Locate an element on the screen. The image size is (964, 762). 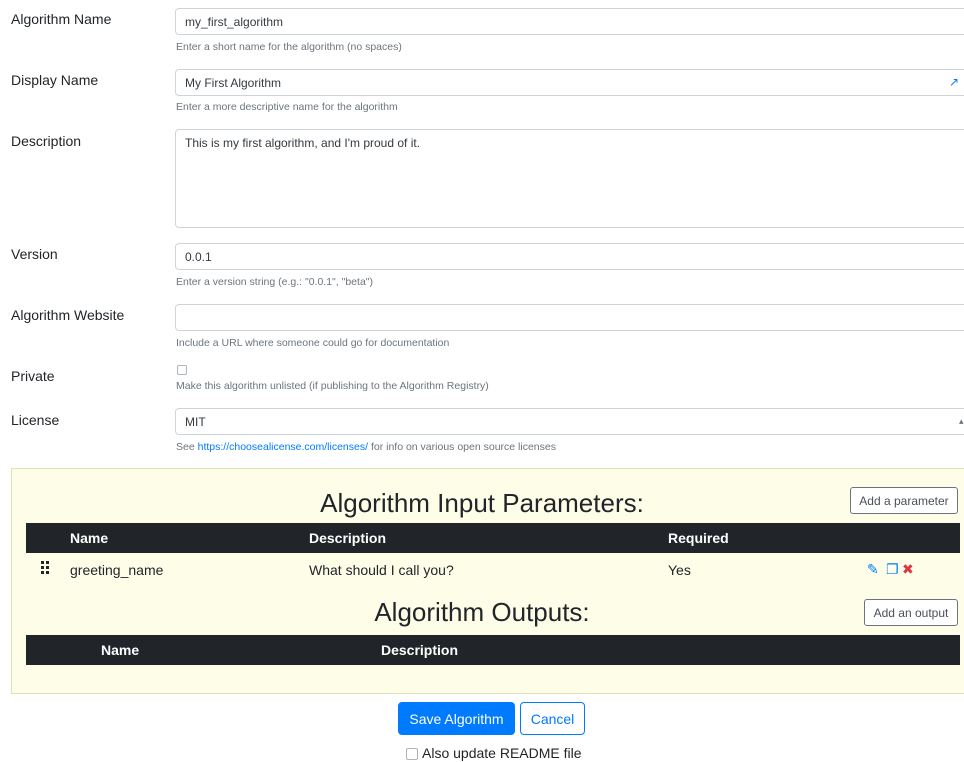
column-header-required: Required is located at coordinates (698, 538).